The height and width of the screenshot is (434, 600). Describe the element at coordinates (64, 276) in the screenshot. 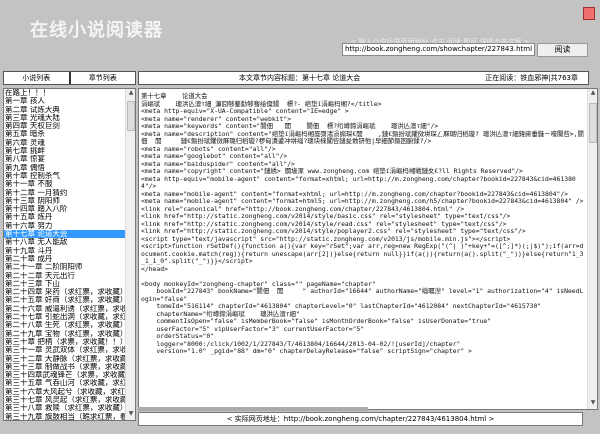

I see `chapter-item: 第二十二章 天元出行` at that location.